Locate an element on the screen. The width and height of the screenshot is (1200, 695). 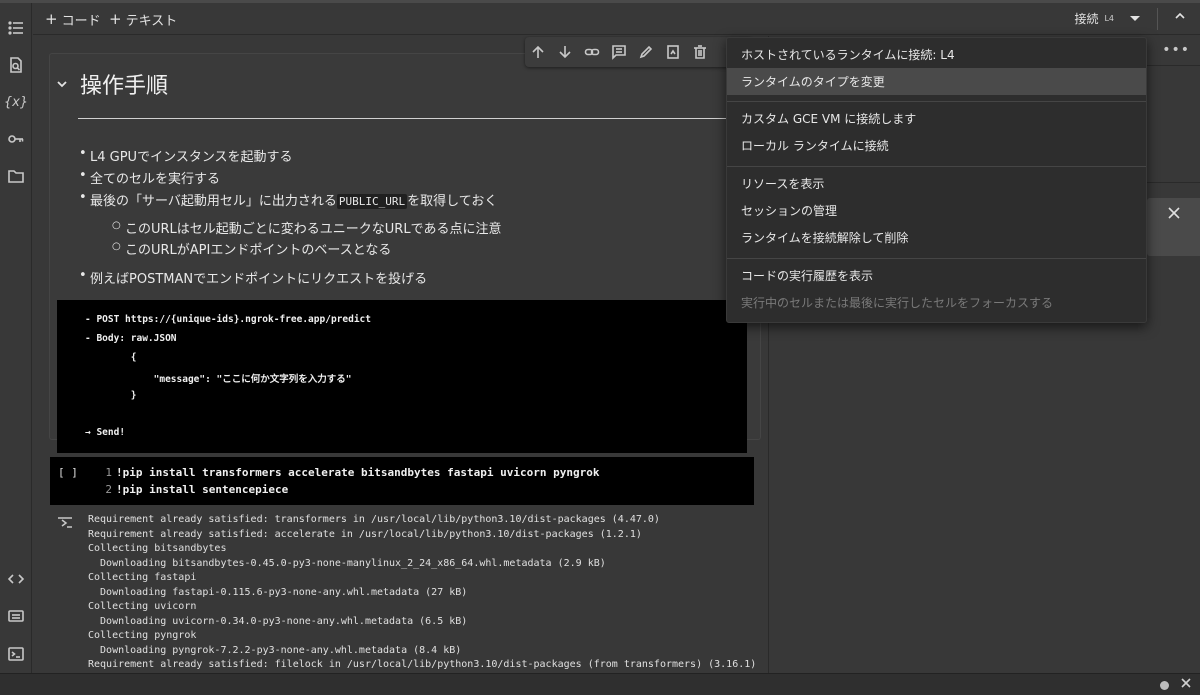
chevron-down-icon is located at coordinates (62, 86).